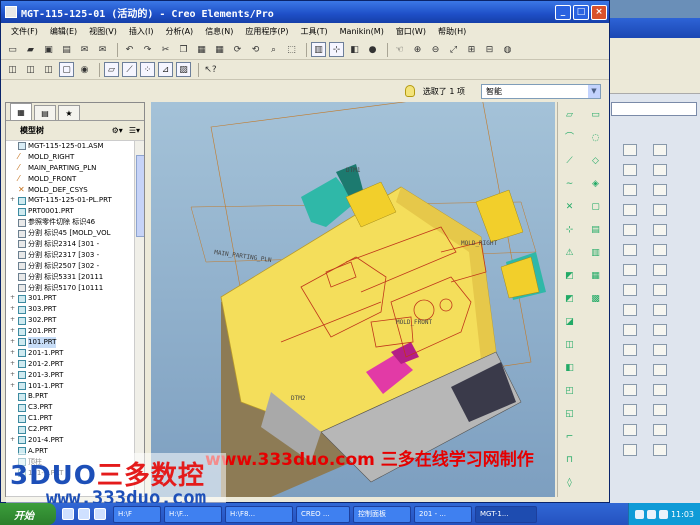  Describe the element at coordinates (354, 49) in the screenshot. I see `display-style-icon: ◧` at that location.